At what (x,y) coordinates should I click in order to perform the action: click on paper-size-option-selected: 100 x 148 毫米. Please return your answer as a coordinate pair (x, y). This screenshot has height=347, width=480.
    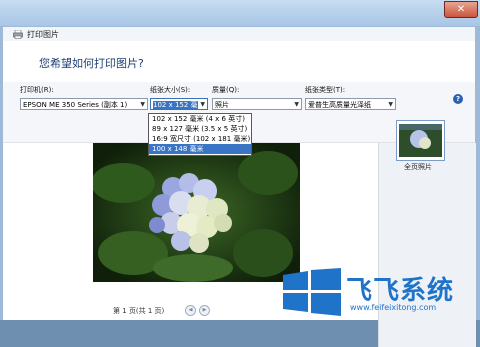
    Looking at the image, I should click on (200, 149).